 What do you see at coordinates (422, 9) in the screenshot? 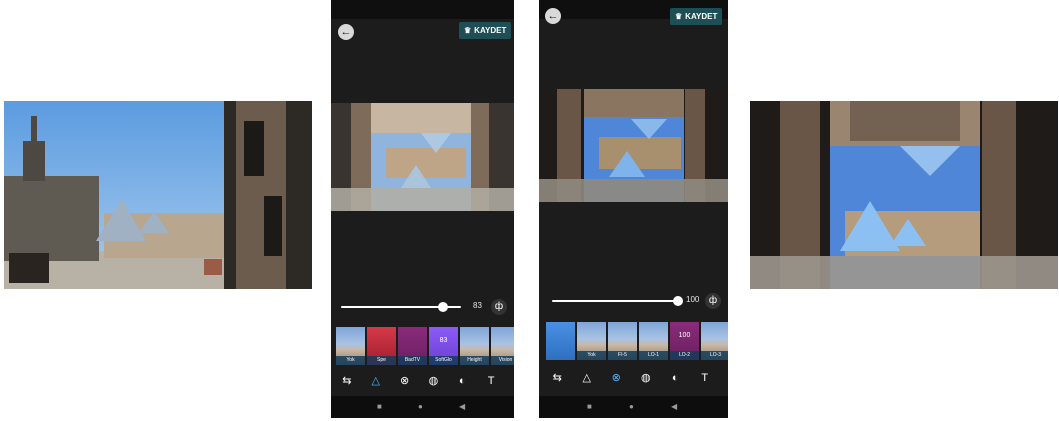
I see `status-bar` at bounding box center [422, 9].